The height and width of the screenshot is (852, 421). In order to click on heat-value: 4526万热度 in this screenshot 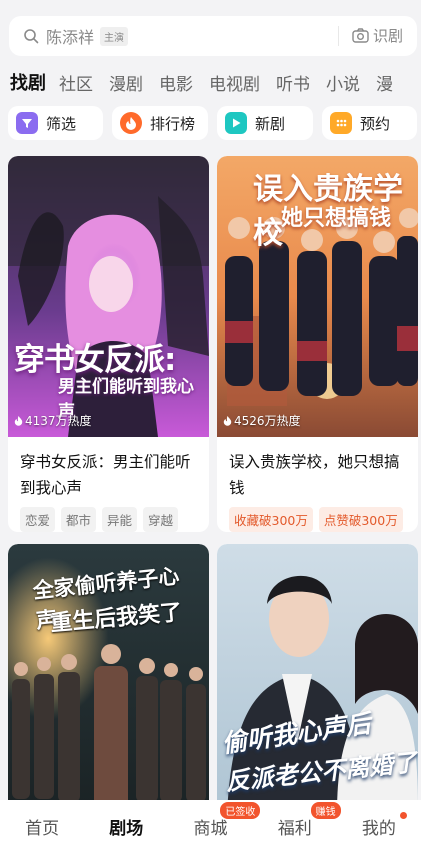, I will do `click(267, 421)`.